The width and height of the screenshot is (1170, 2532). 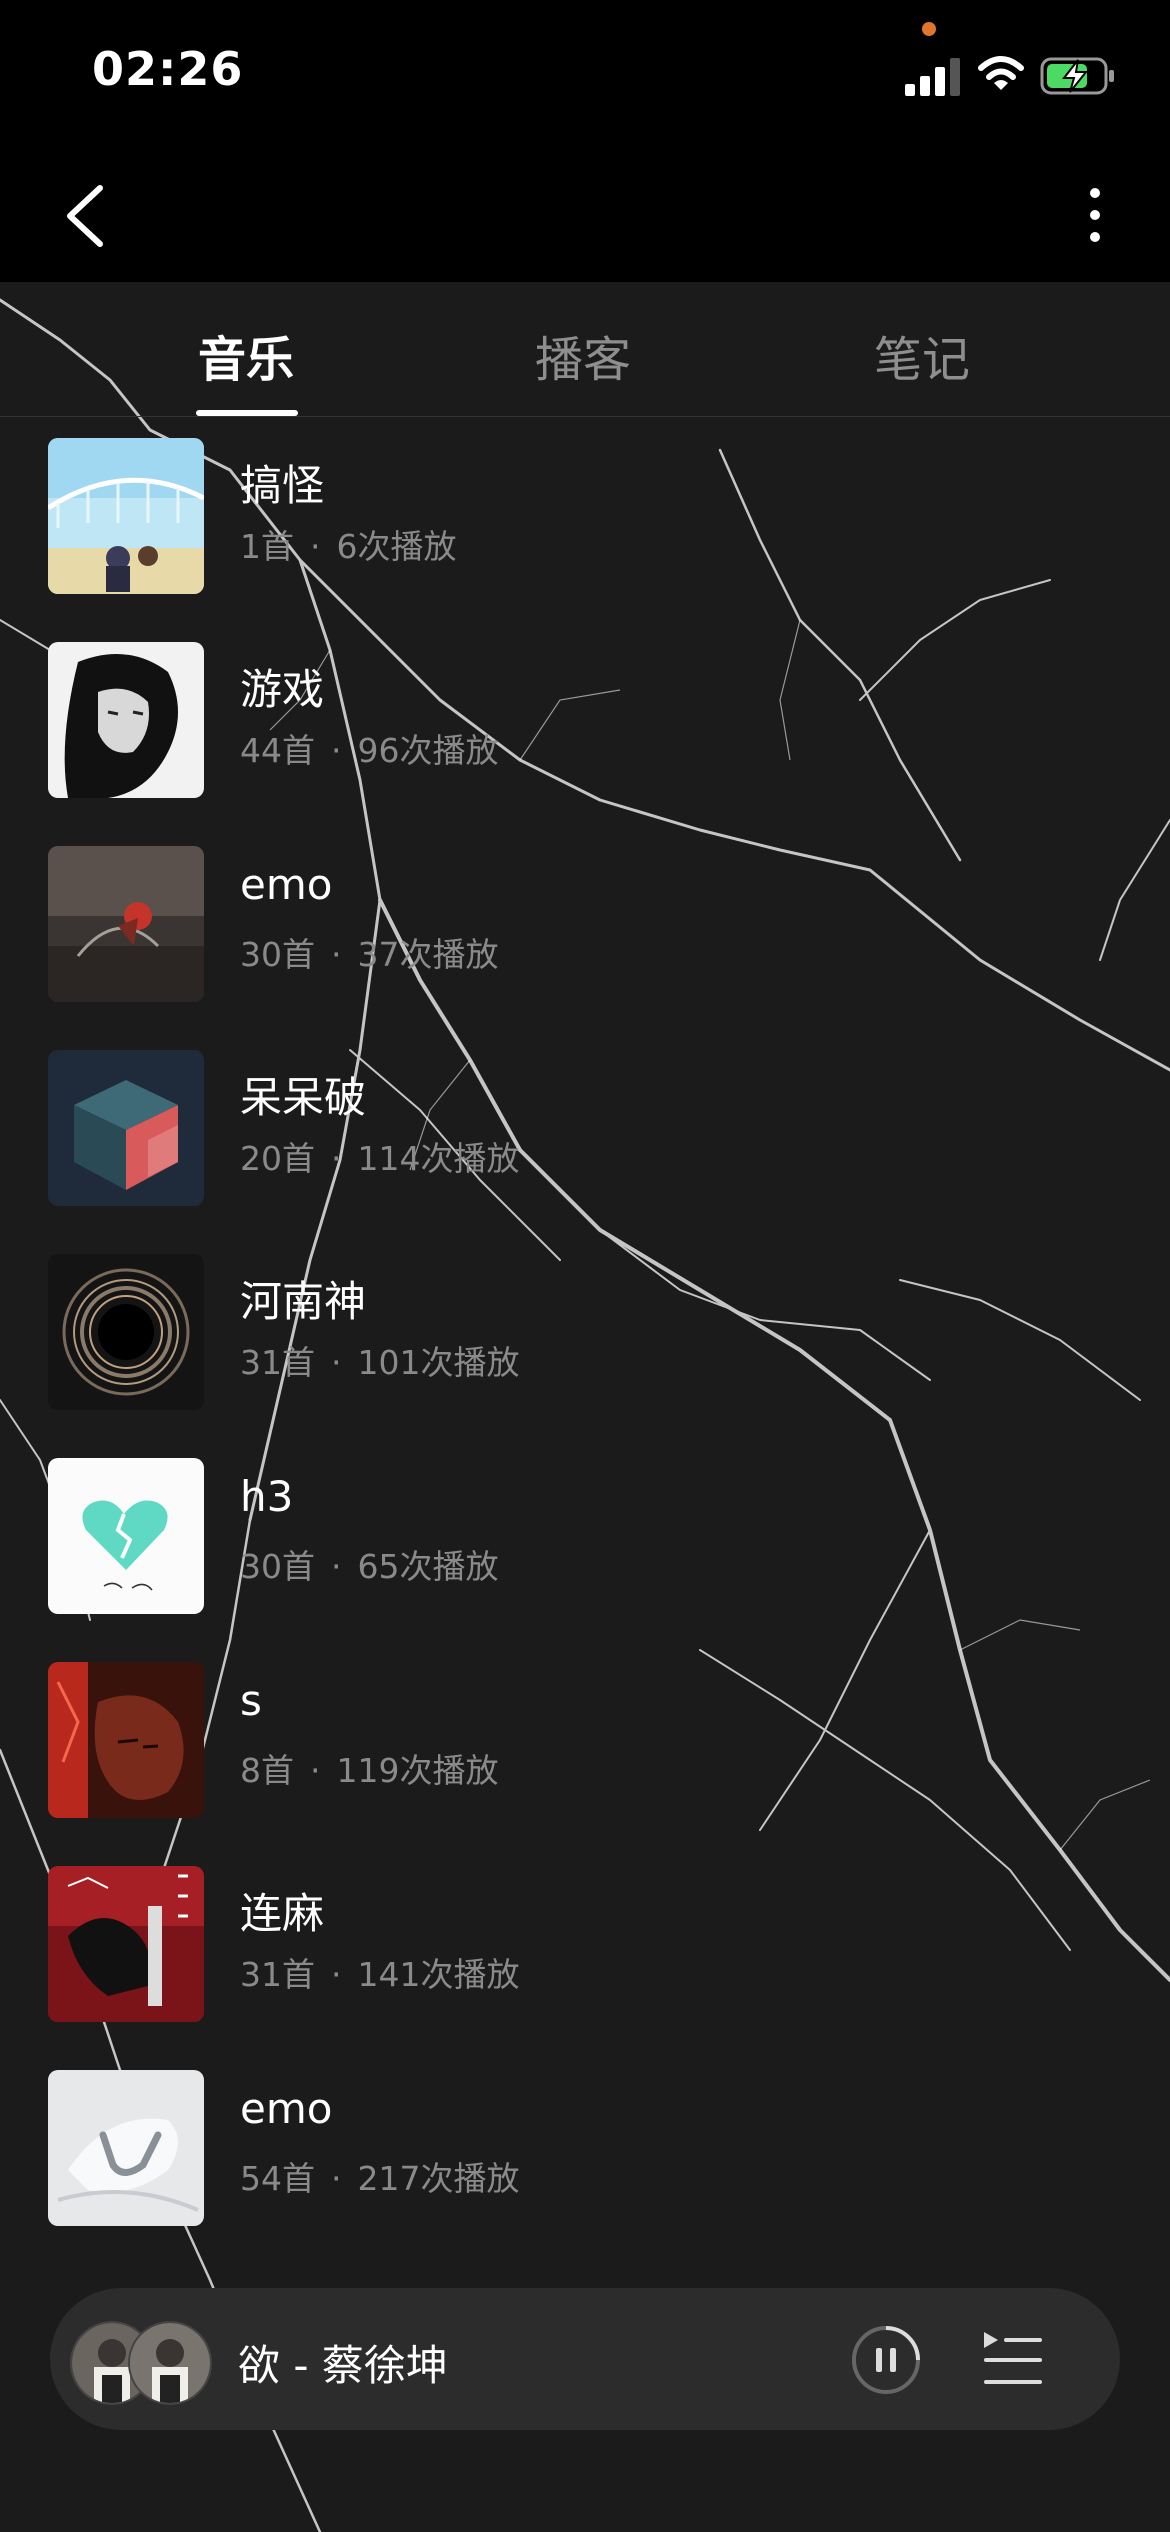 I want to click on playlist-item: 游戏 44首 · 96次播放, so click(x=585, y=736).